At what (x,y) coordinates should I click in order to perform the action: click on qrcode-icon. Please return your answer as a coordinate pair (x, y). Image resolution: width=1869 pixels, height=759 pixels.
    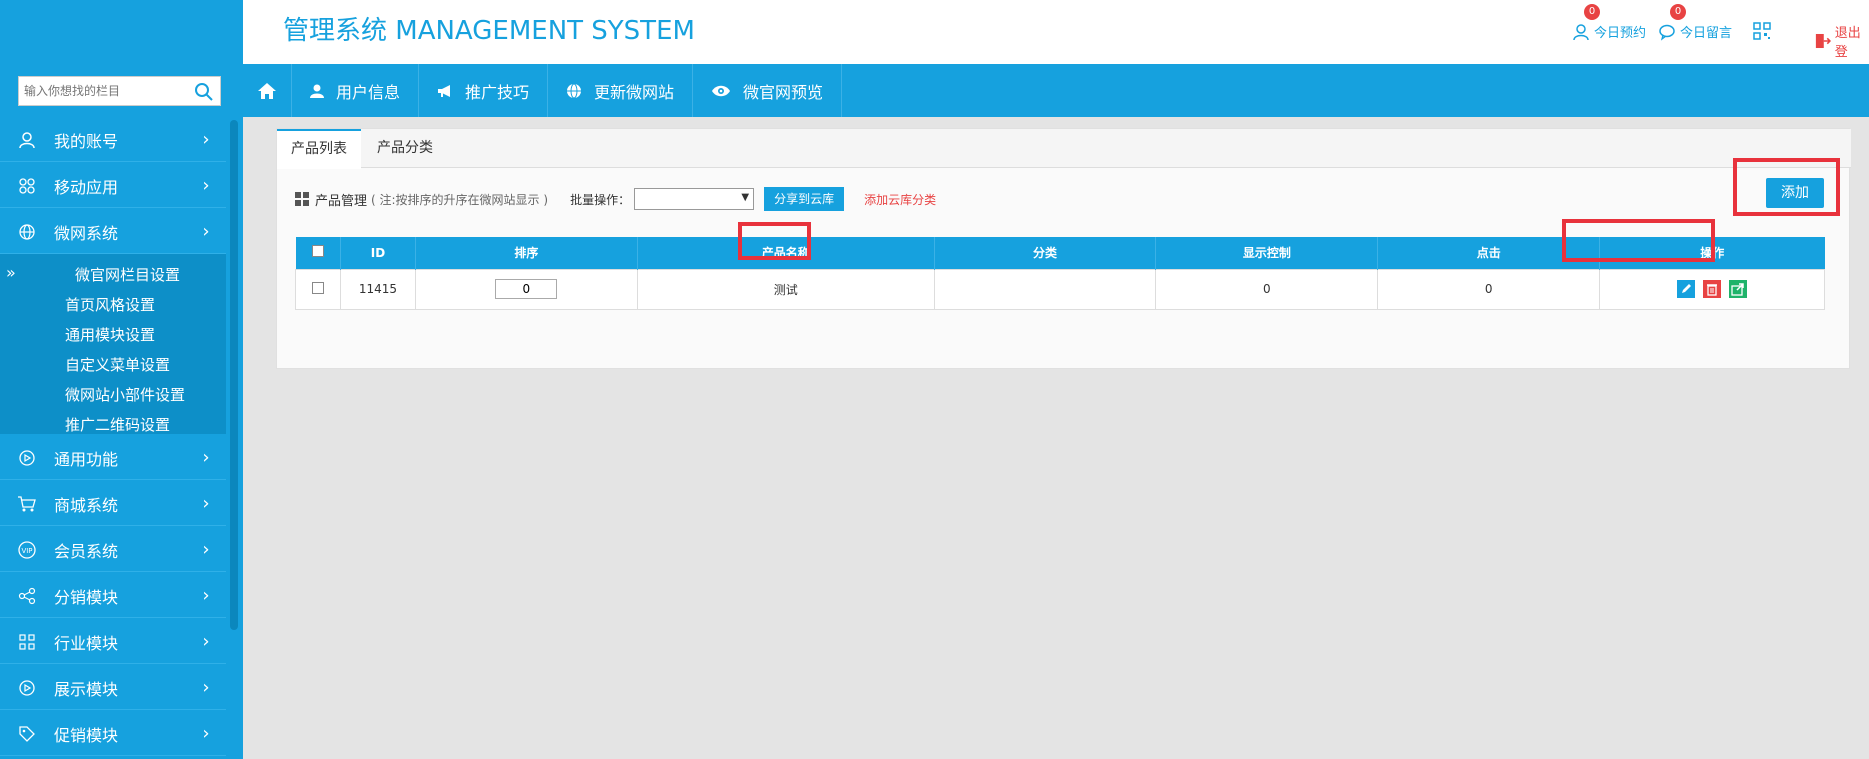
    Looking at the image, I should click on (1762, 31).